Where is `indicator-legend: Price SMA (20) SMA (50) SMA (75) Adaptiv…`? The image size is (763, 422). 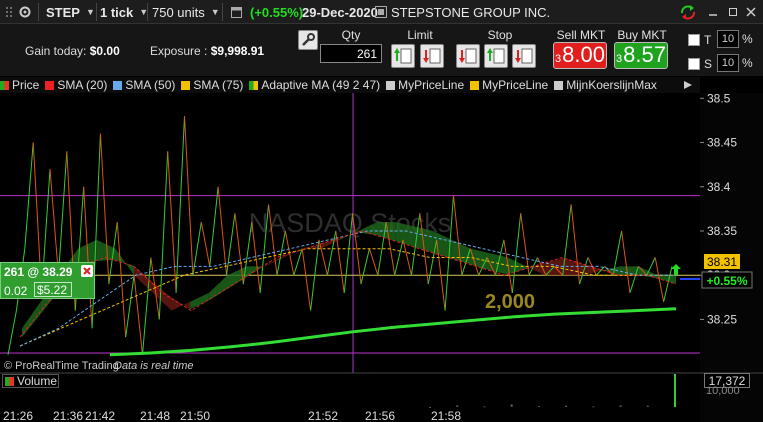 indicator-legend: Price SMA (20) SMA (50) SMA (75) Adaptiv… is located at coordinates (350, 85).